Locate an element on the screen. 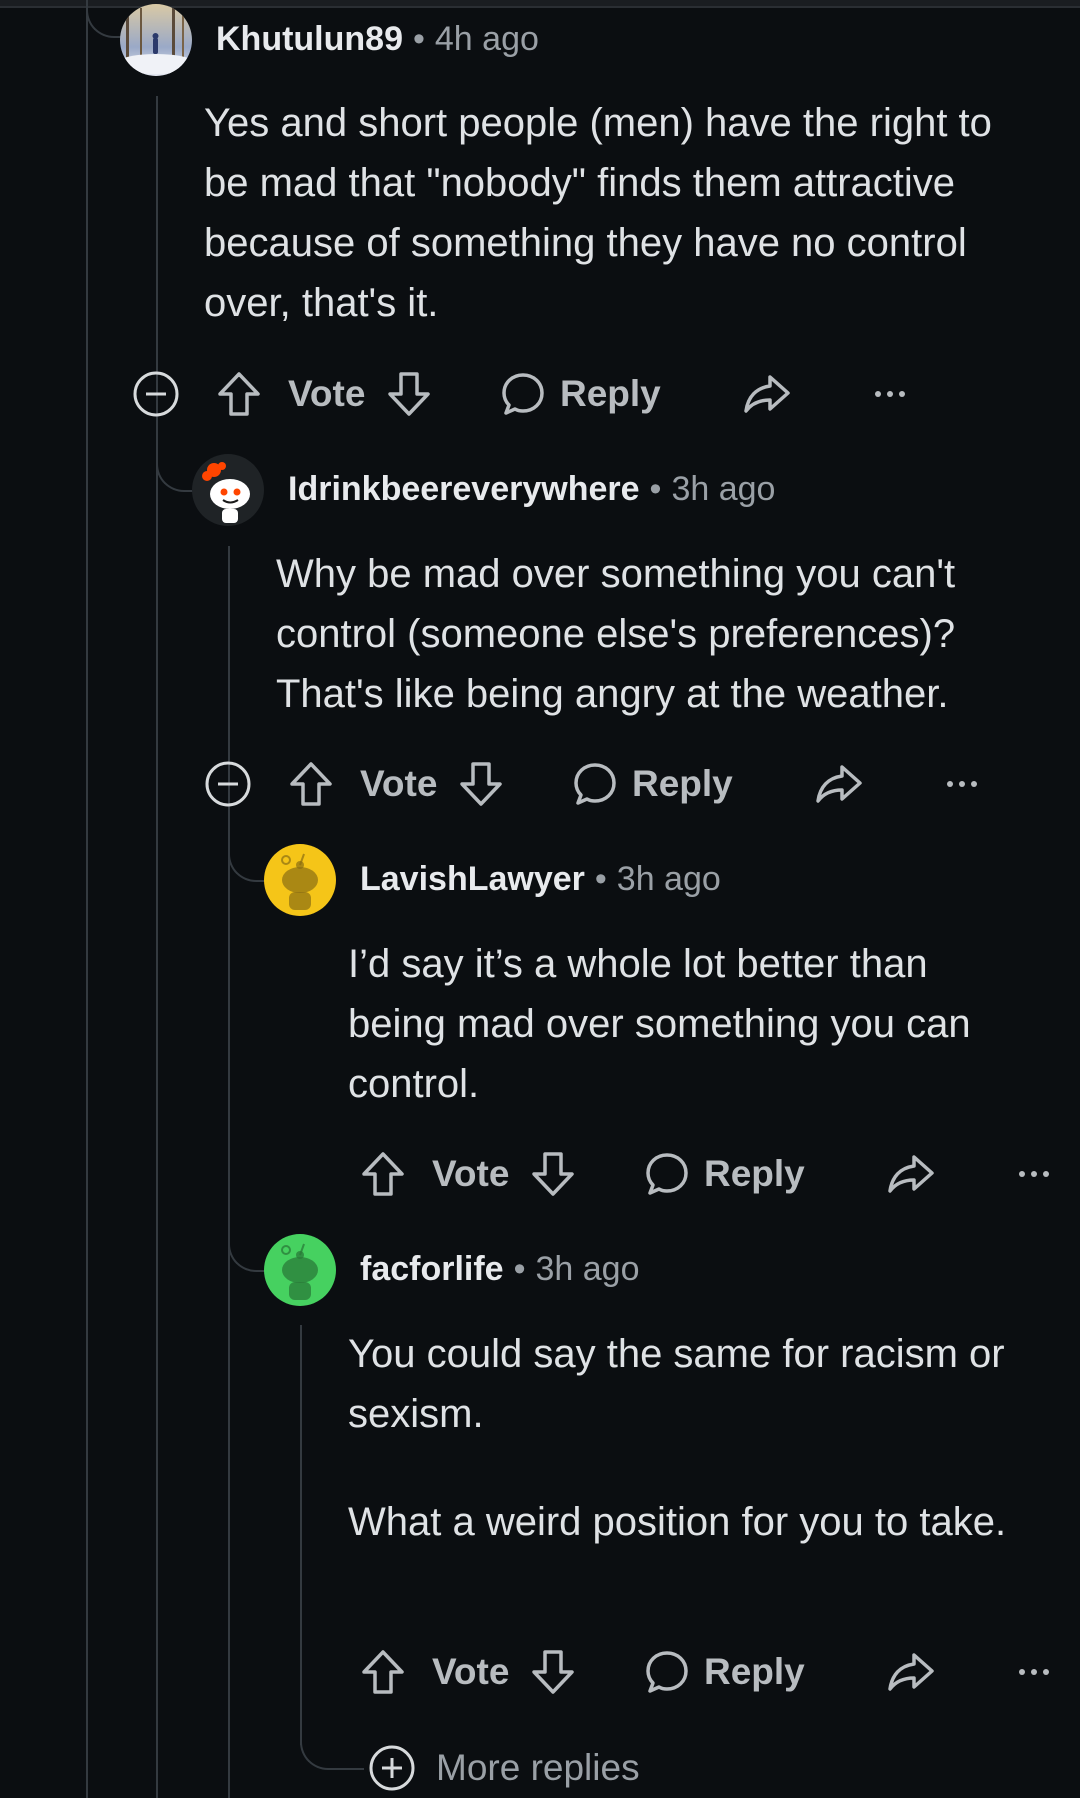  more-replies-button: More replies is located at coordinates (504, 1768).